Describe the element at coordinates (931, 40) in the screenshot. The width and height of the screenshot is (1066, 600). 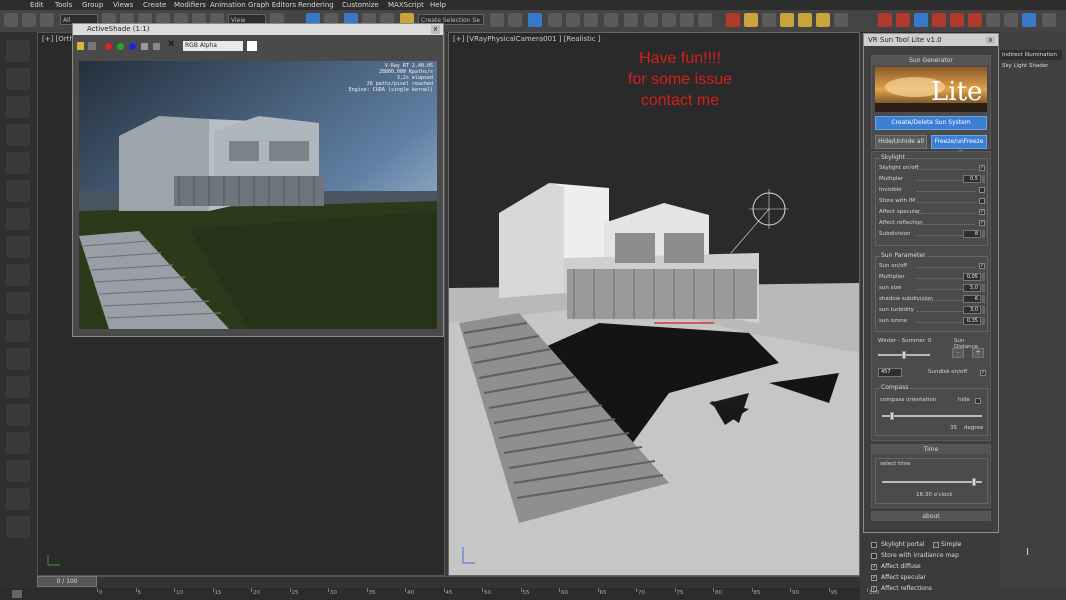
I see `window-title: VR Sun Tool Lite v1.0` at that location.